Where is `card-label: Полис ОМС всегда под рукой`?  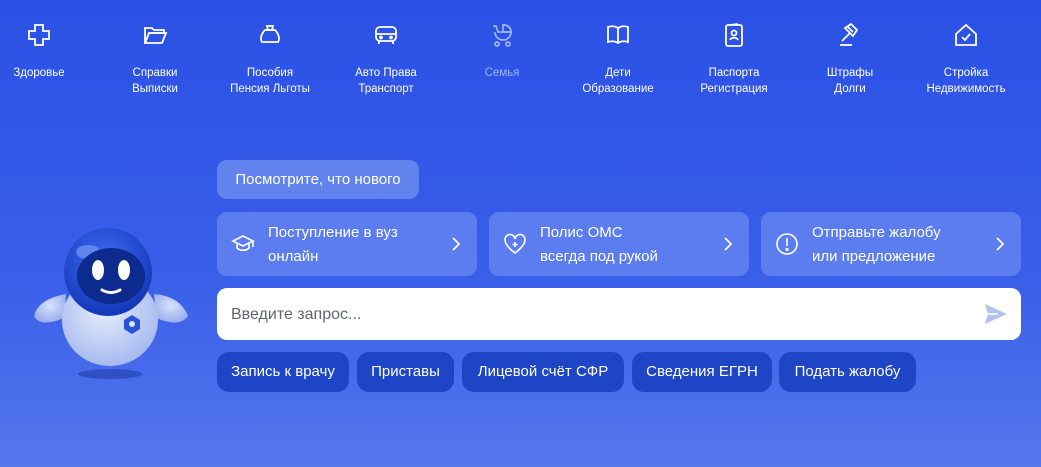 card-label: Полис ОМС всегда под рукой is located at coordinates (599, 244).